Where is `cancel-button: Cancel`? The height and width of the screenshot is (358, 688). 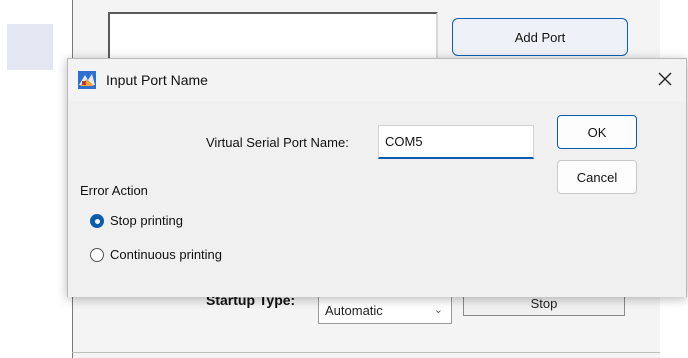
cancel-button: Cancel is located at coordinates (597, 177).